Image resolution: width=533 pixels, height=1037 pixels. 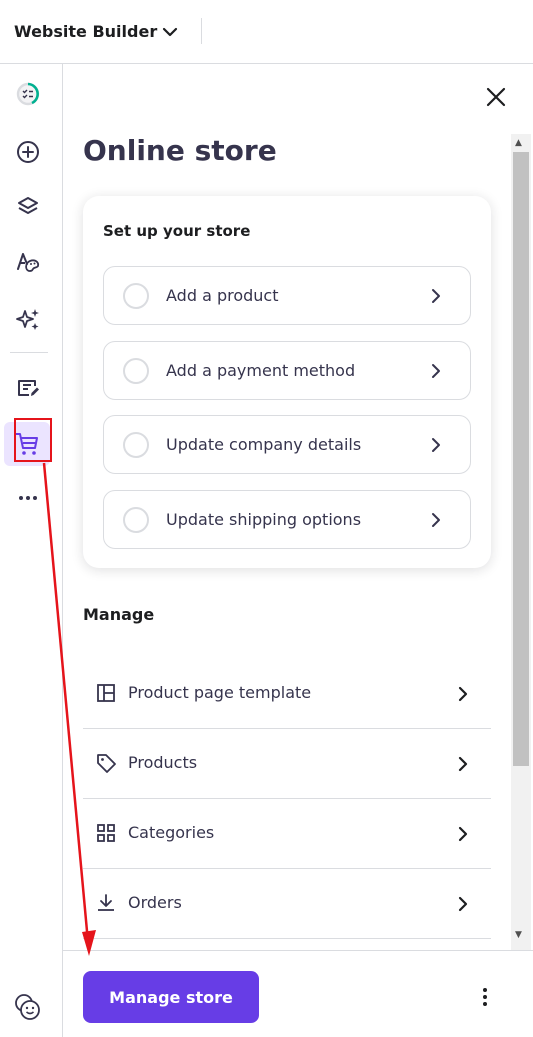 I want to click on edit-page-icon, so click(x=28, y=388).